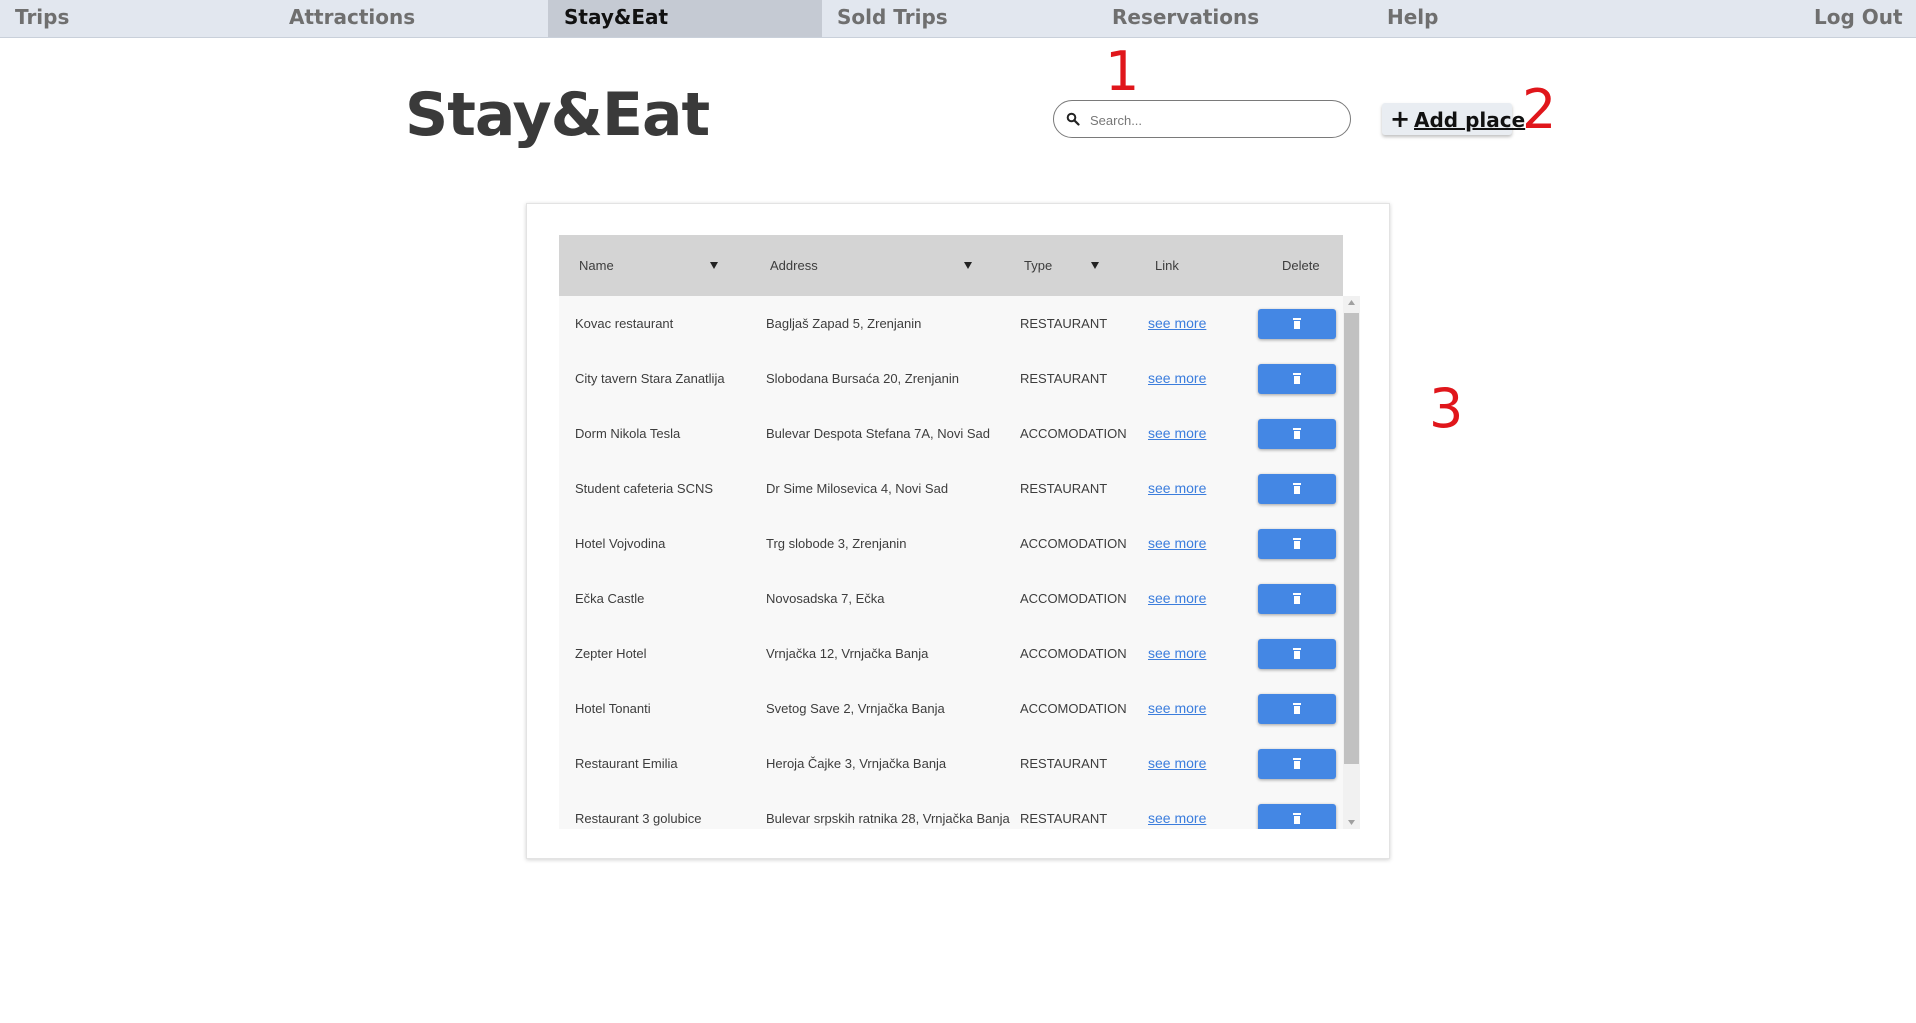  I want to click on column-header-type: Type, so click(1038, 265).